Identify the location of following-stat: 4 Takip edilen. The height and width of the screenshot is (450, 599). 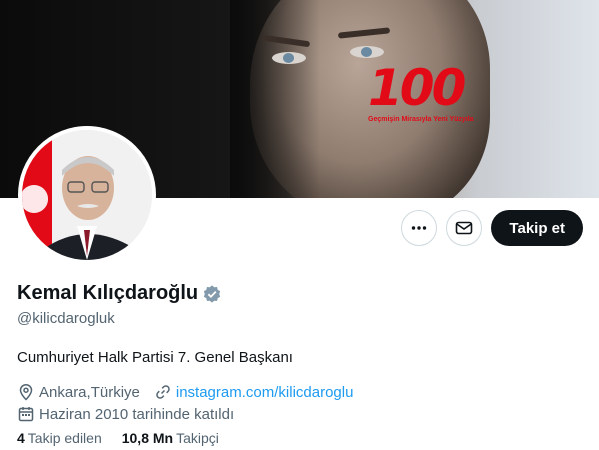
(59, 438).